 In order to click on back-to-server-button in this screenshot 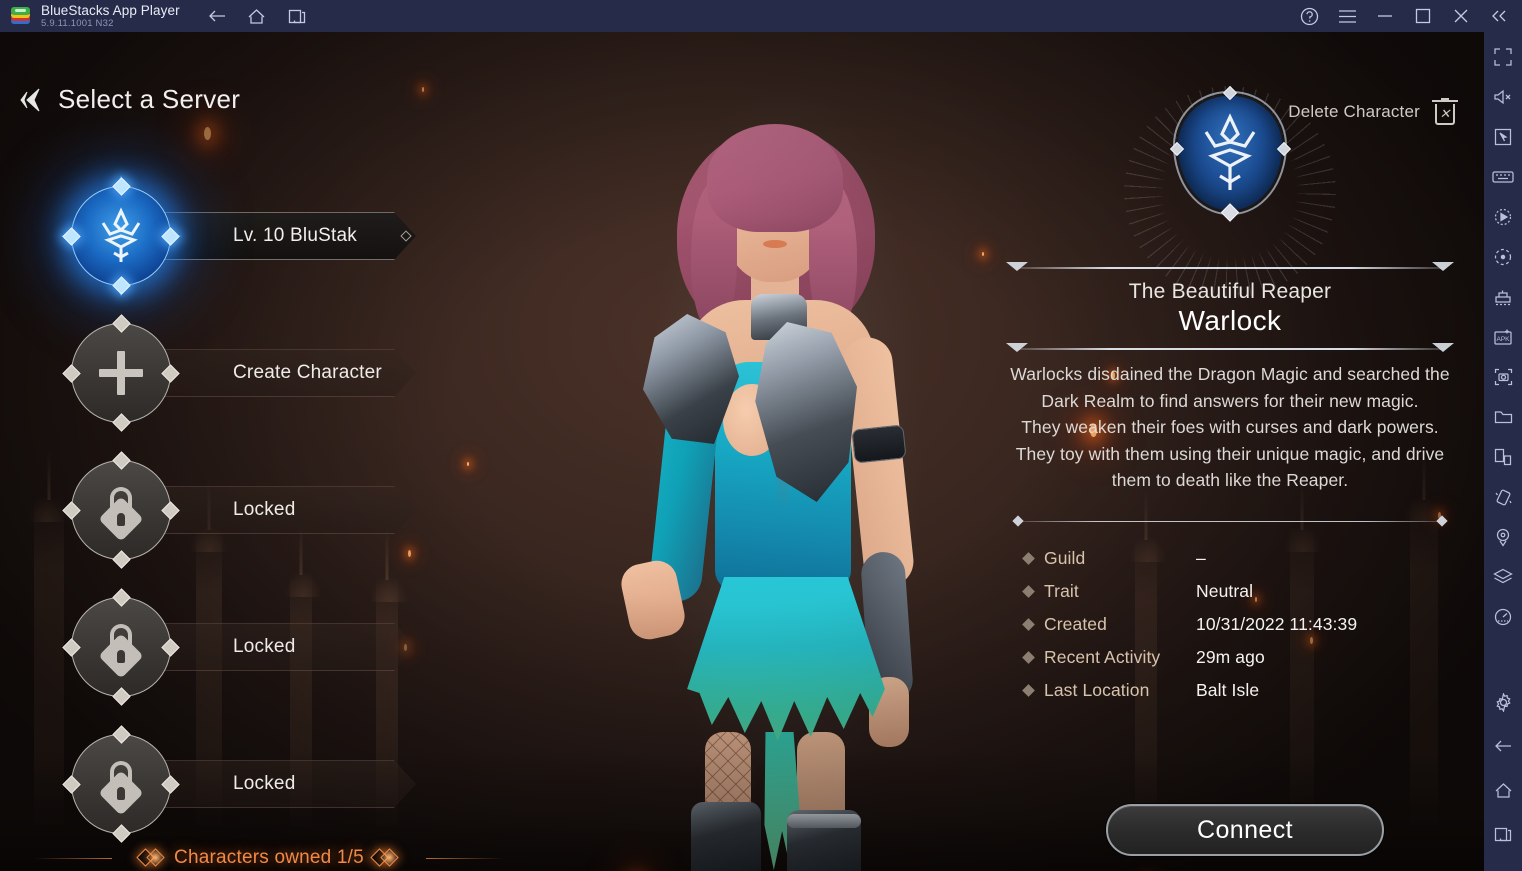, I will do `click(31, 100)`.